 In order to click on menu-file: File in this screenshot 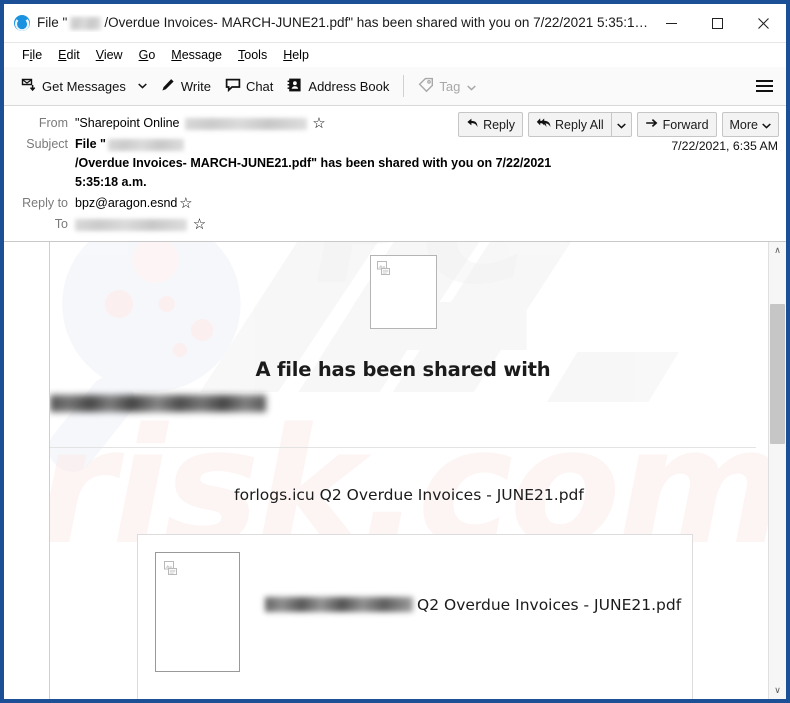, I will do `click(32, 55)`.